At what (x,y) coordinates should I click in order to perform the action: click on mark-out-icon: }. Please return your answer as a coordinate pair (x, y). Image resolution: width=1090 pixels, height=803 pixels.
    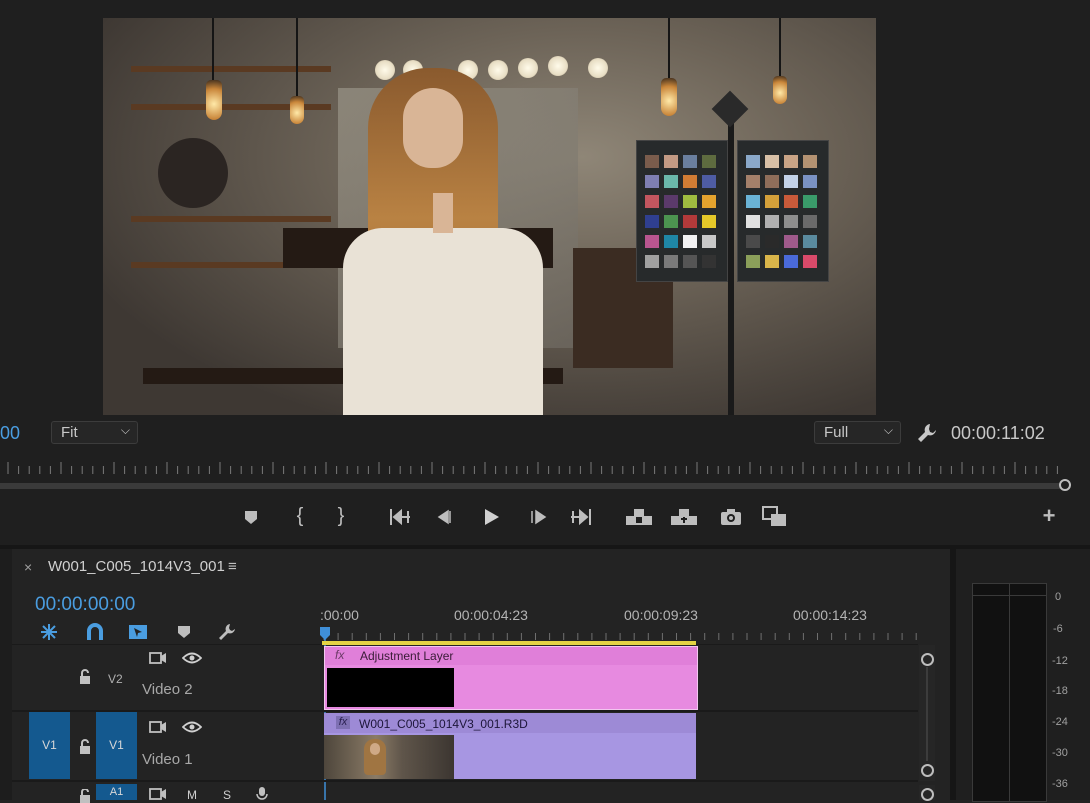
    Looking at the image, I should click on (341, 516).